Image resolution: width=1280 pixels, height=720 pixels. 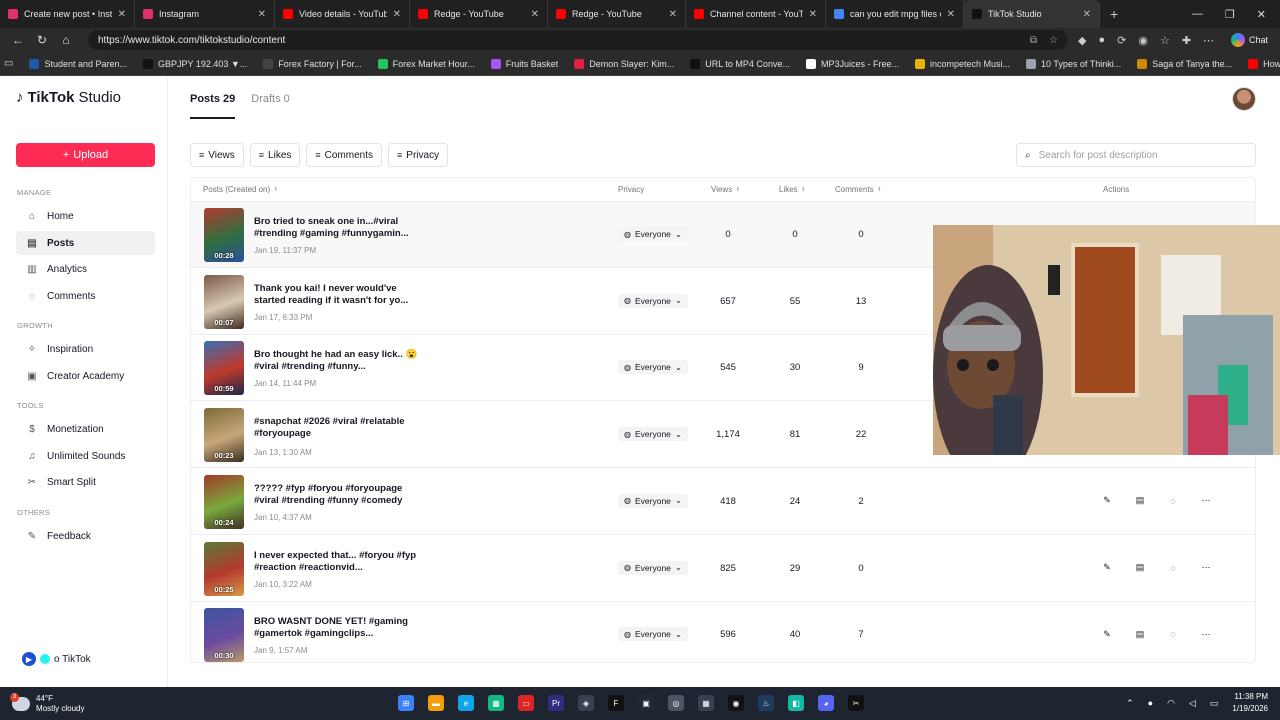 I want to click on video-thumbnail: 00:30, so click(x=224, y=635).